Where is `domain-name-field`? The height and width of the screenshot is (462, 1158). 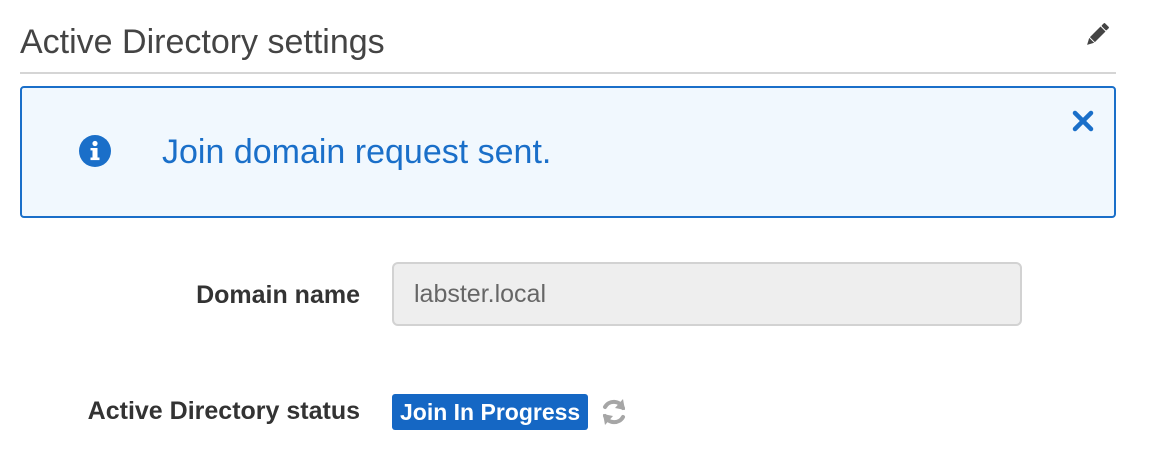 domain-name-field is located at coordinates (707, 294).